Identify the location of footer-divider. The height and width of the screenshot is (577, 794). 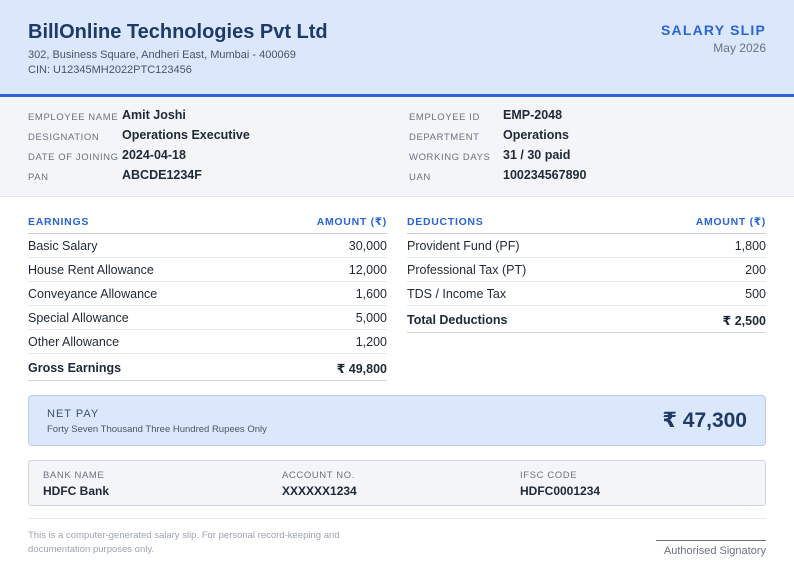
(397, 518).